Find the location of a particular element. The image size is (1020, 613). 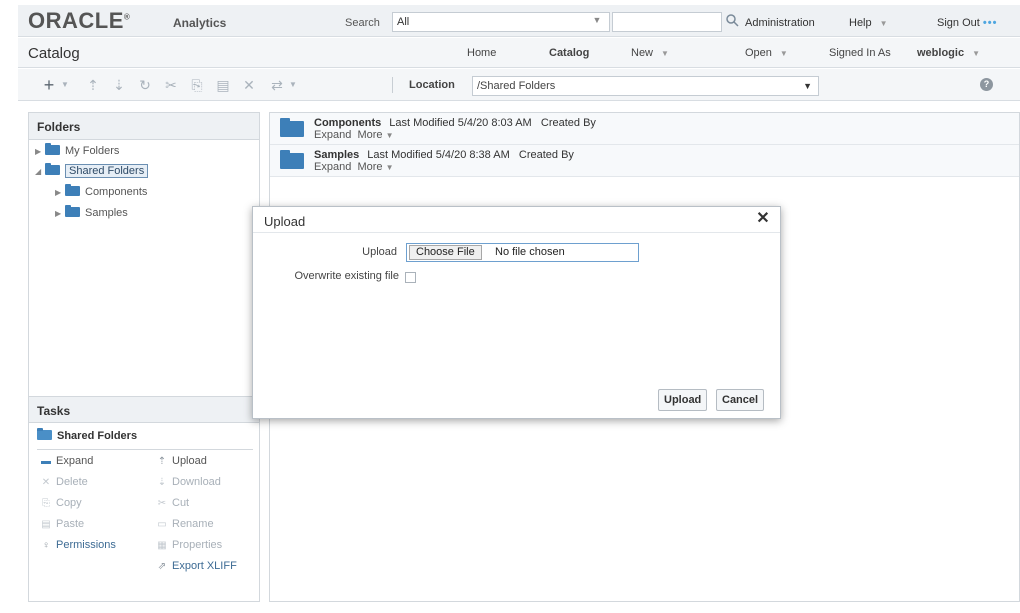

cut-icon: ✂ is located at coordinates (171, 85).